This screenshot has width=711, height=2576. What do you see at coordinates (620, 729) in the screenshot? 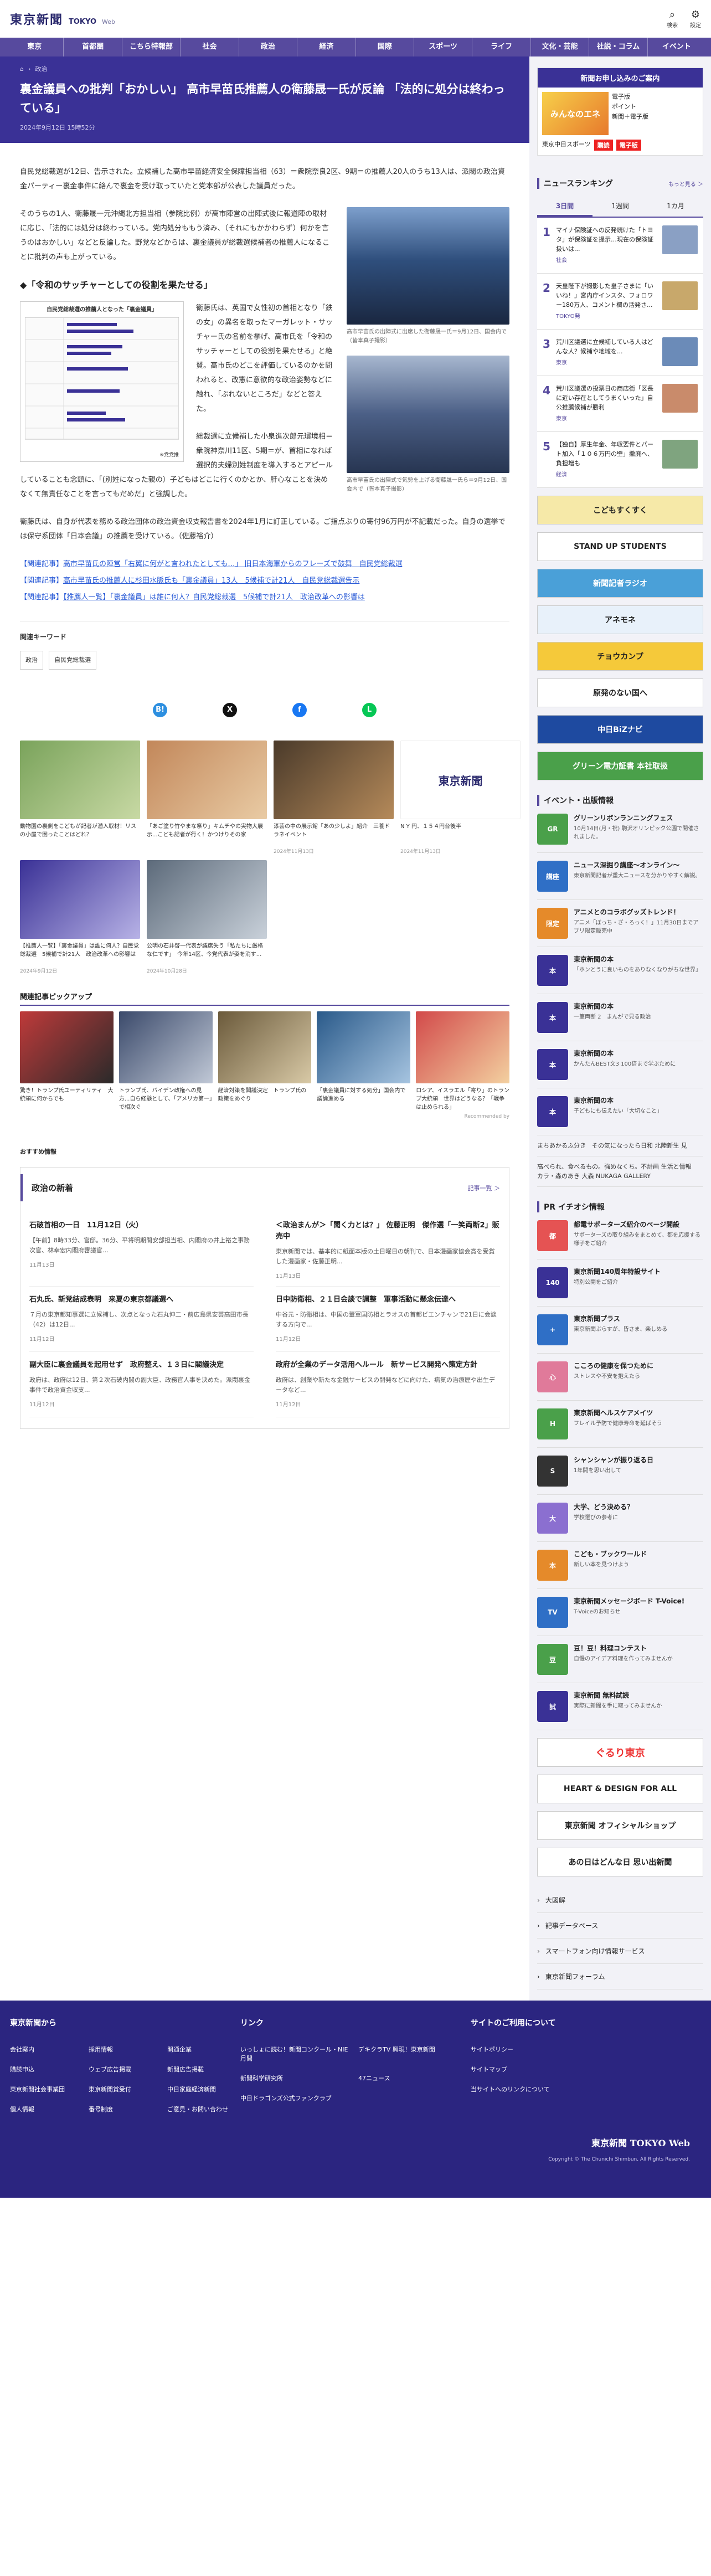
I see `banner: 中日BiZナビ` at bounding box center [620, 729].